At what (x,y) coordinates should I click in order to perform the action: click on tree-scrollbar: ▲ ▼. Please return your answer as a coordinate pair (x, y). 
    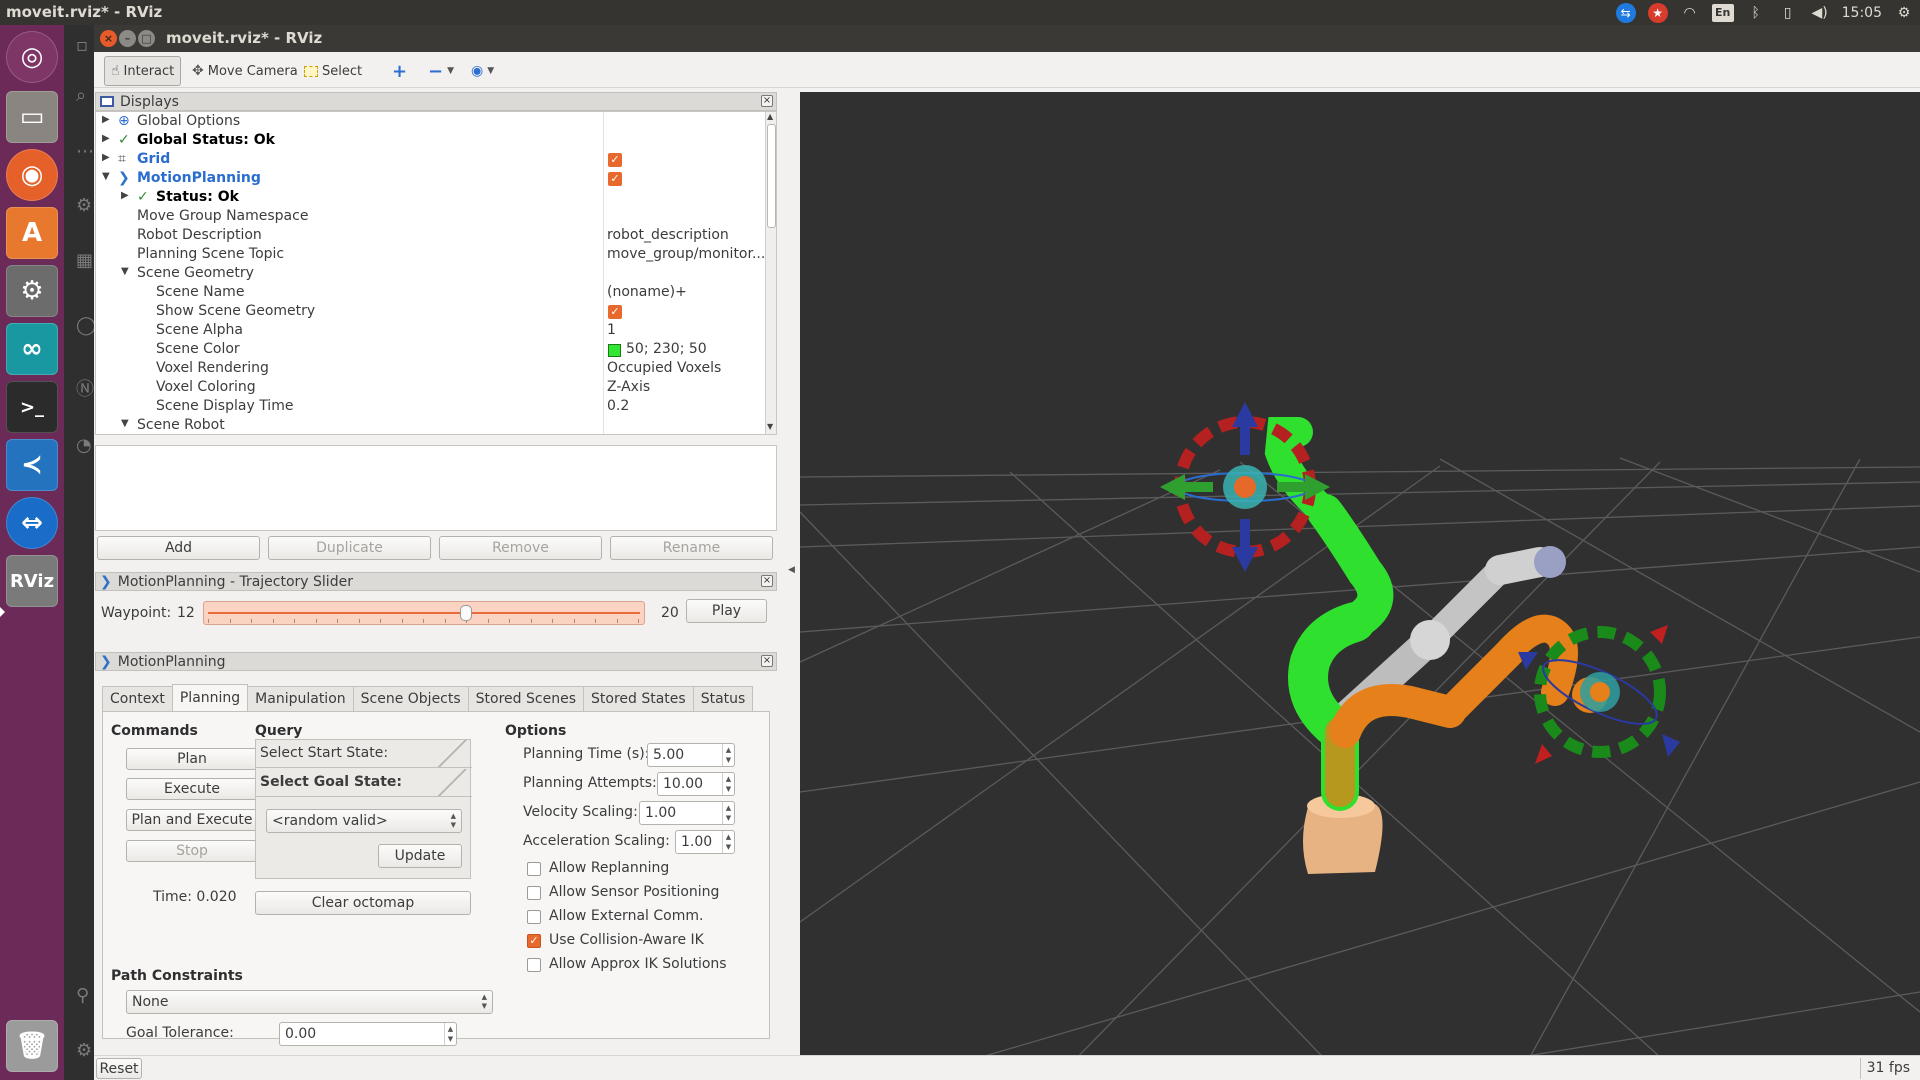
    Looking at the image, I should click on (770, 273).